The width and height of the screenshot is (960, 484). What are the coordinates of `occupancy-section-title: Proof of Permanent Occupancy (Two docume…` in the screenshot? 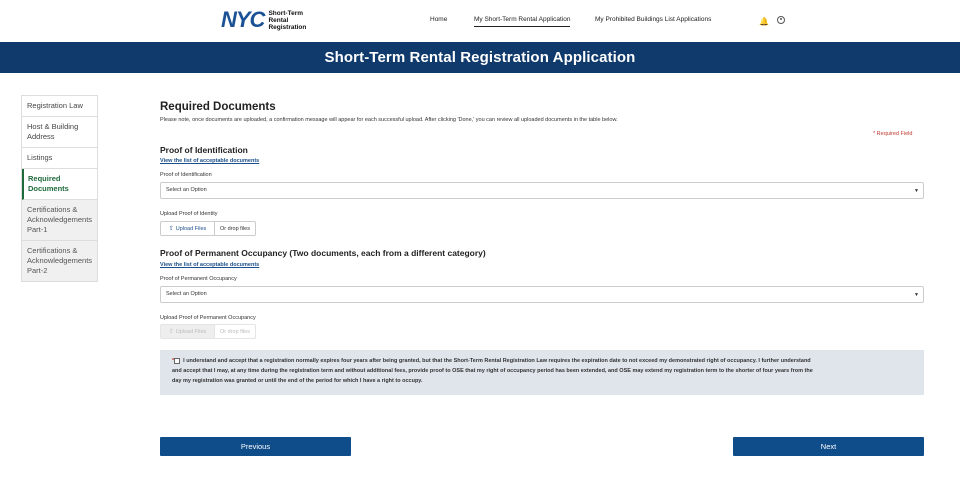 It's located at (323, 253).